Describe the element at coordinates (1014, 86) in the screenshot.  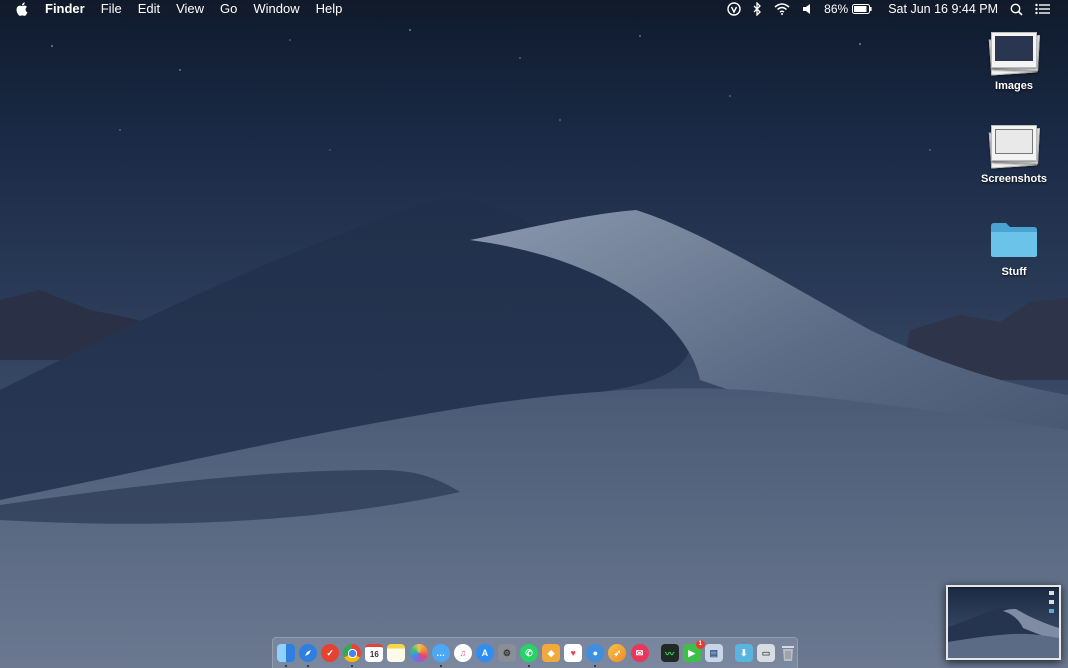
I see `desktop-item-label: Images` at that location.